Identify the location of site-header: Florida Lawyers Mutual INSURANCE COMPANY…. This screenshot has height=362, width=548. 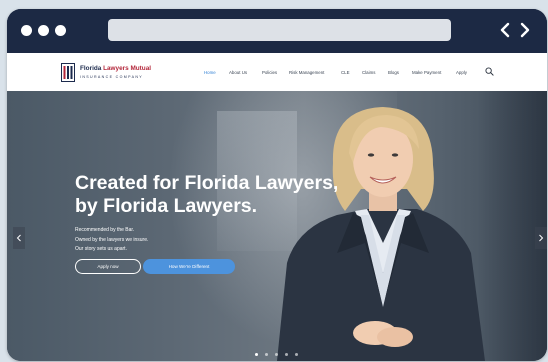
(277, 72).